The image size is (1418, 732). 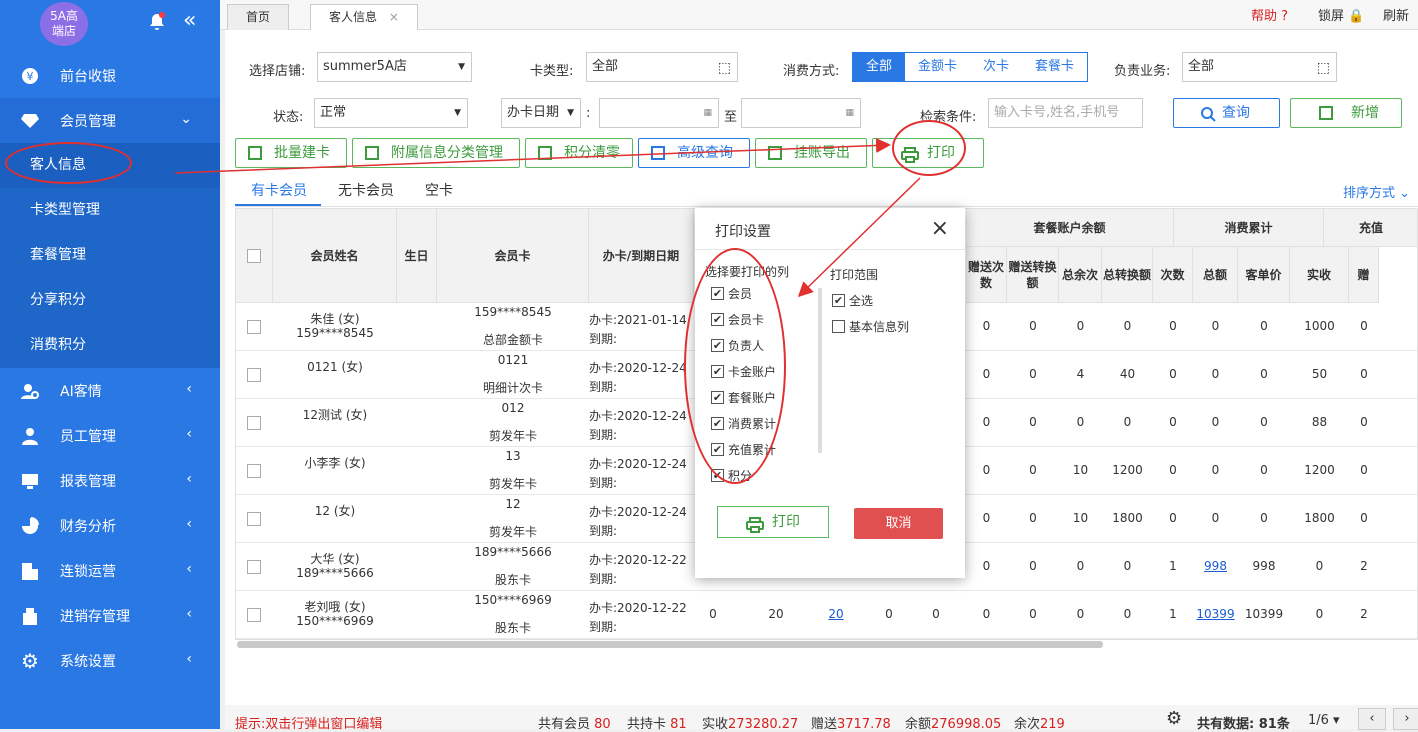 What do you see at coordinates (763, 724) in the screenshot?
I see `stat-value: 273280.27` at bounding box center [763, 724].